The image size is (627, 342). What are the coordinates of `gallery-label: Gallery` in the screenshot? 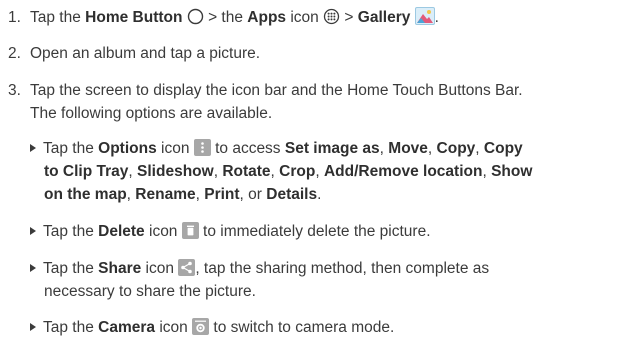 It's located at (384, 17).